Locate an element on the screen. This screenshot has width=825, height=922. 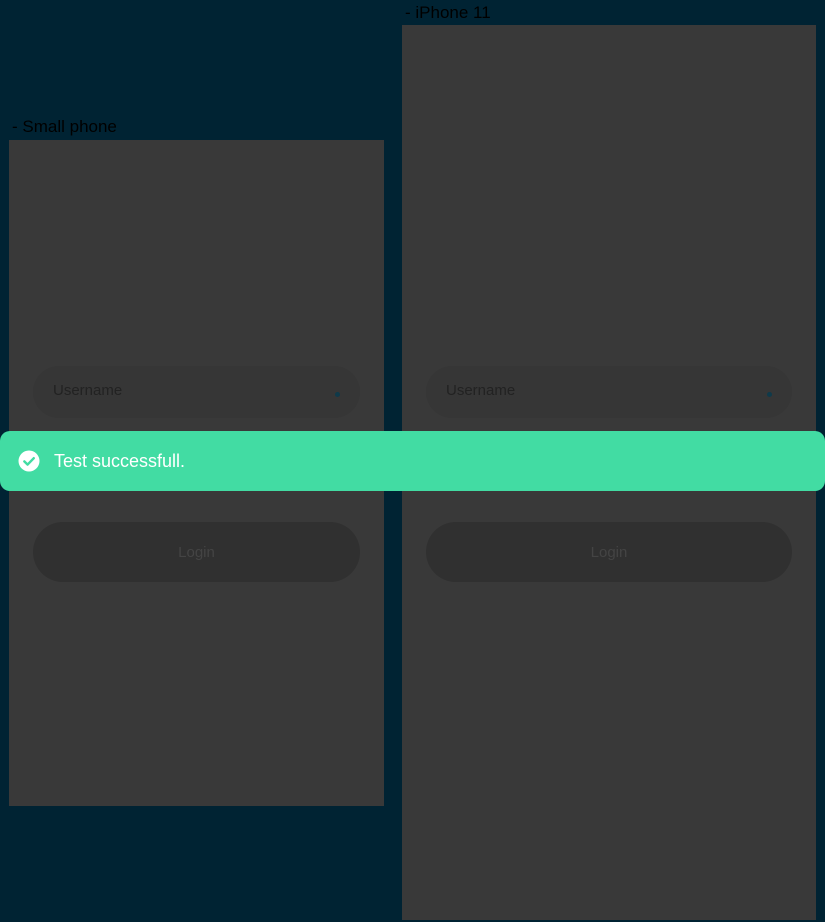
check-circle-icon is located at coordinates (29, 461).